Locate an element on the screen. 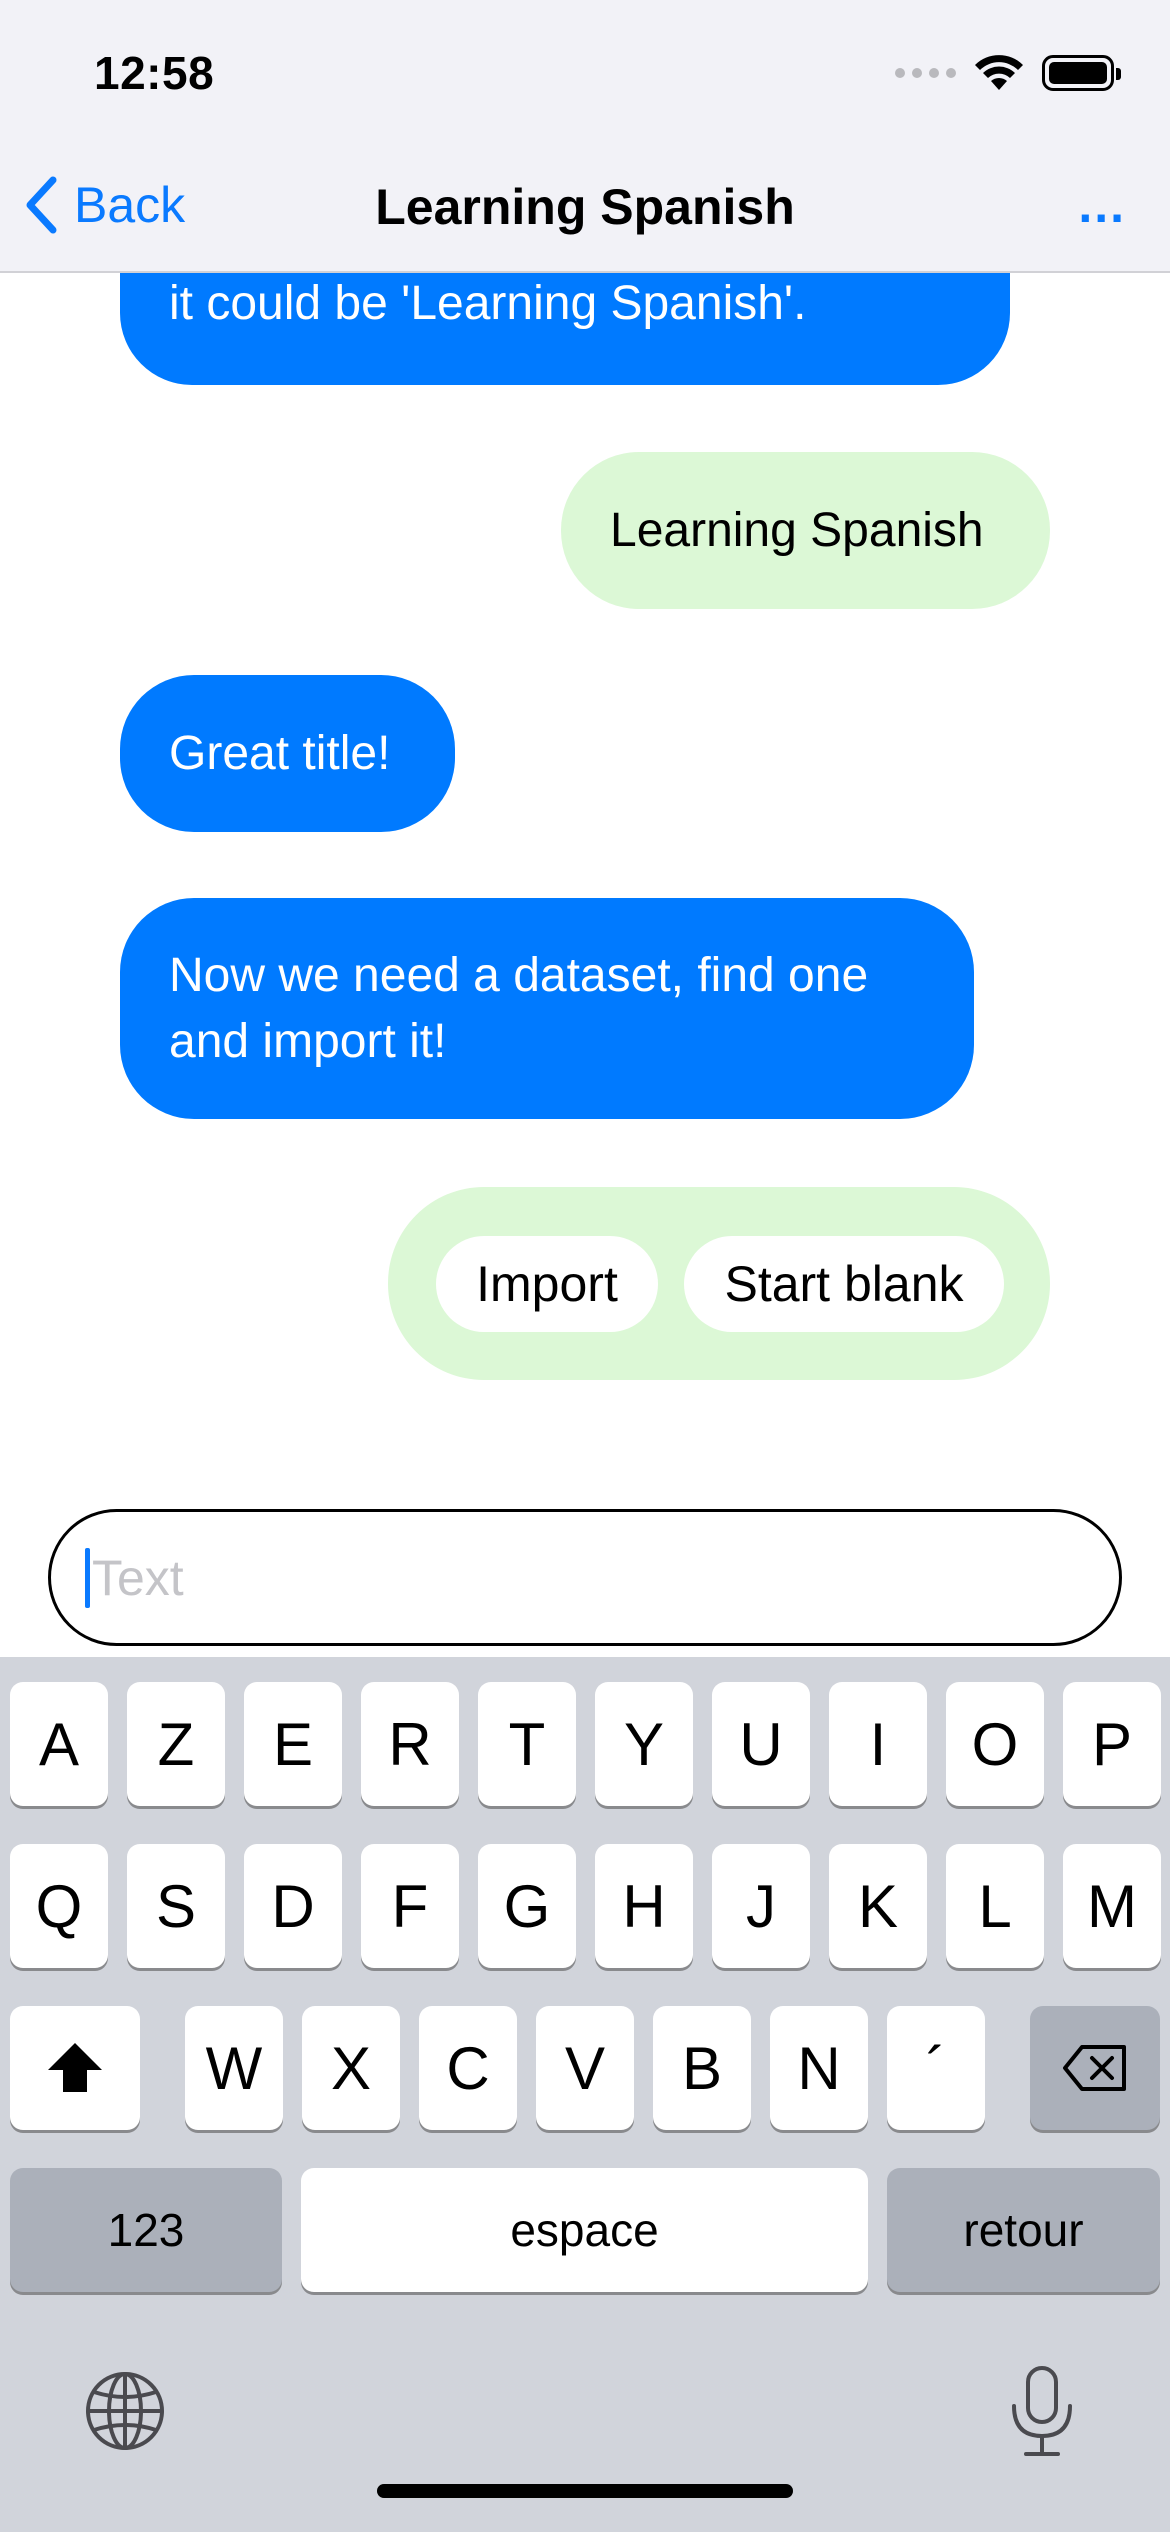 This screenshot has width=1170, height=2532. key-a: A is located at coordinates (59, 1744).